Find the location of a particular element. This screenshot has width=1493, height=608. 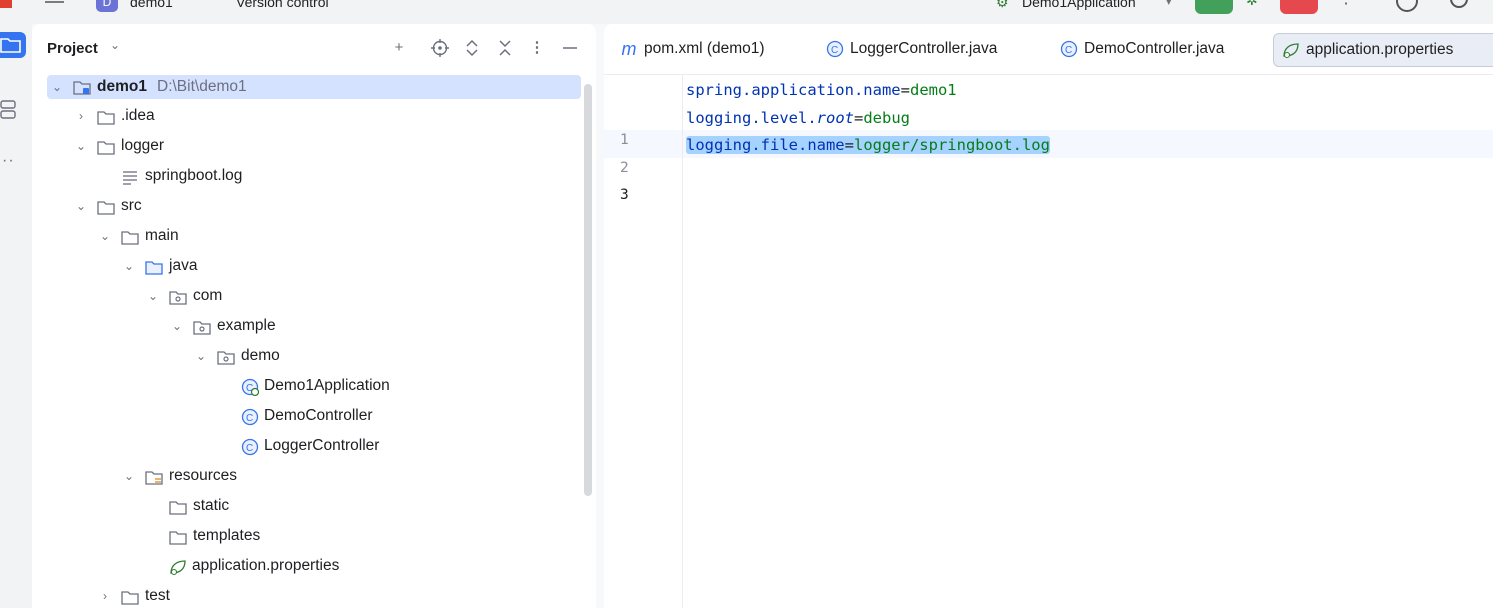

tree-scrollbar is located at coordinates (588, 290).